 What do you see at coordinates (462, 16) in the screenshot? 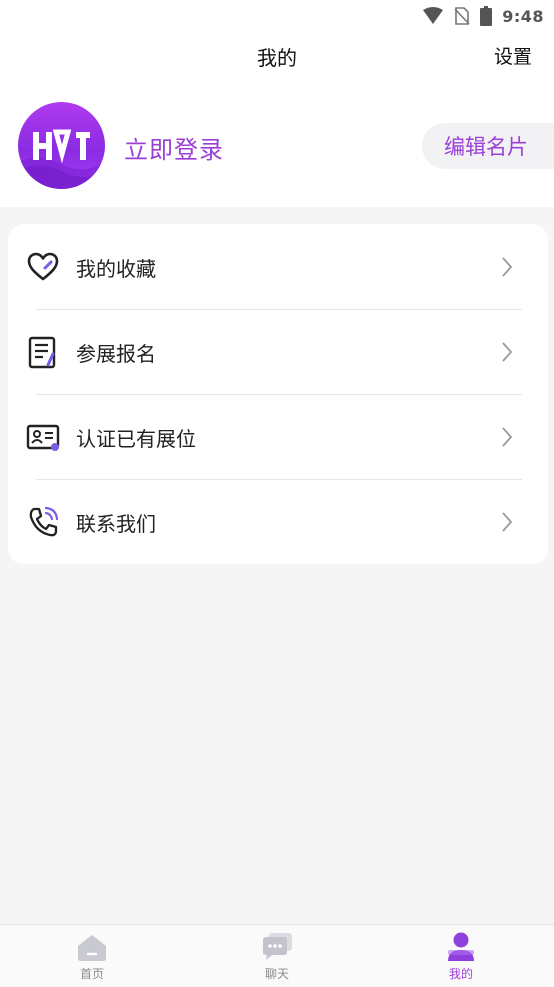
I see `no-sim-icon` at bounding box center [462, 16].